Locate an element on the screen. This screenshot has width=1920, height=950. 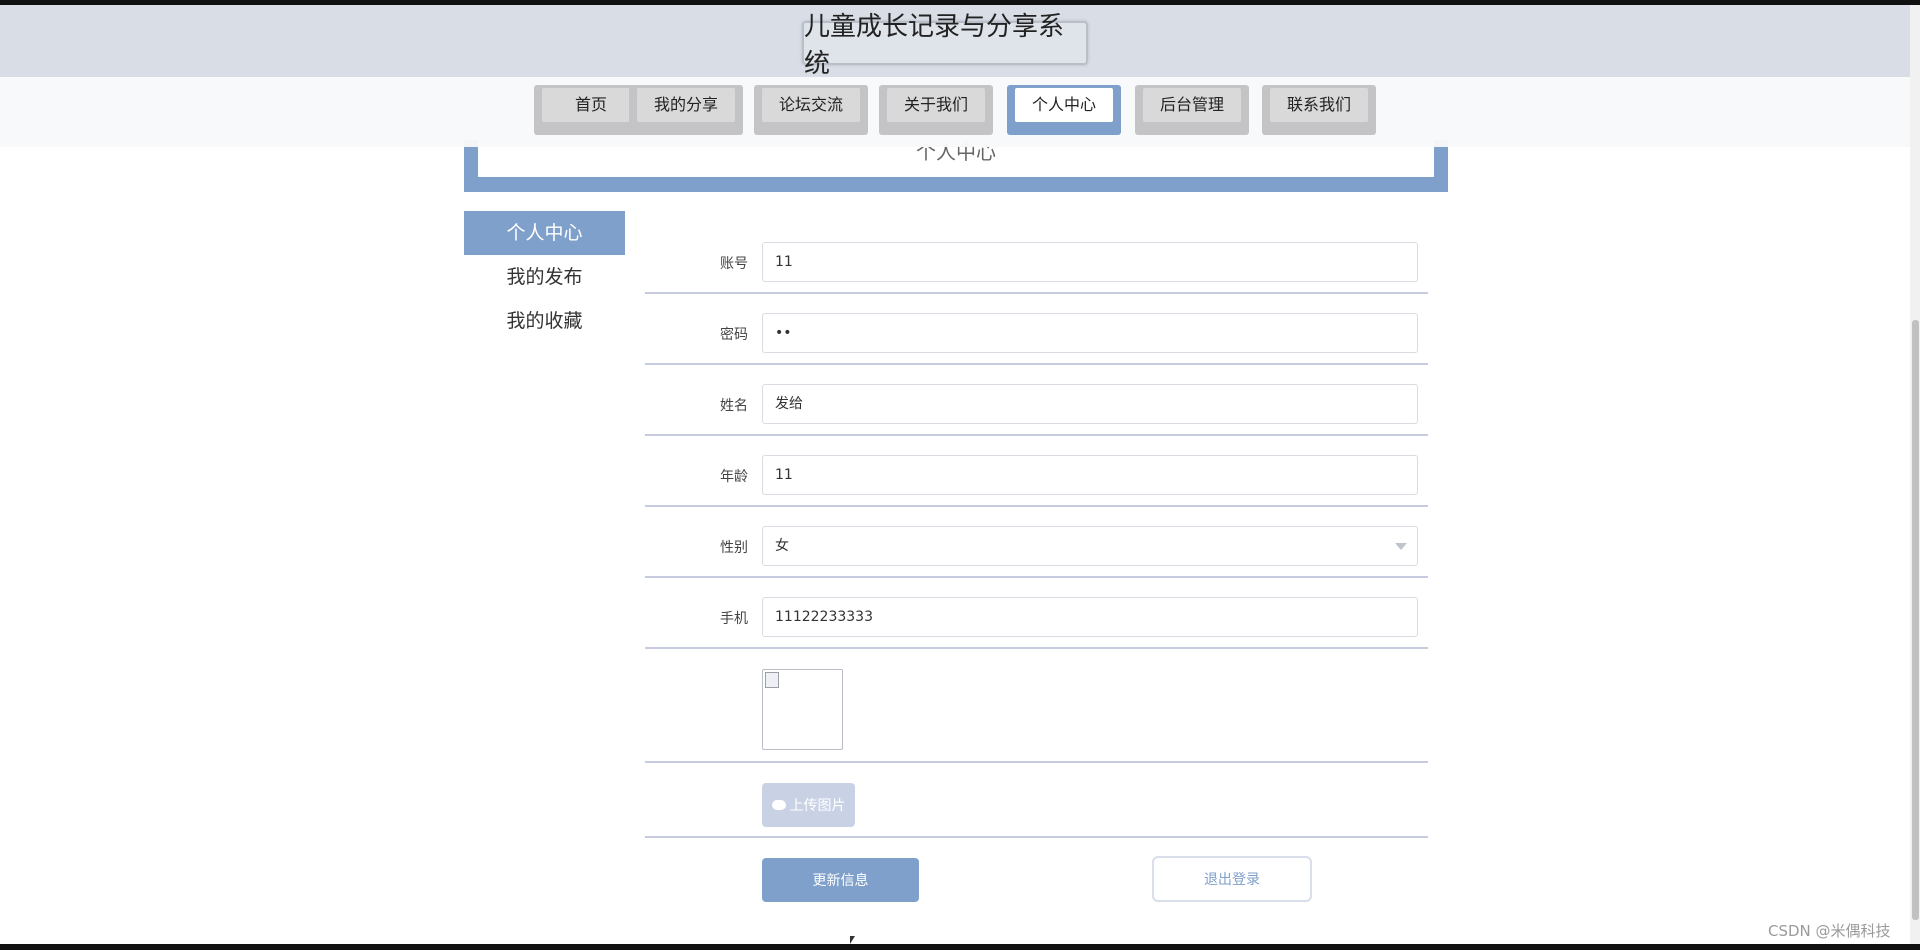
password-label: 密码 is located at coordinates (734, 335).